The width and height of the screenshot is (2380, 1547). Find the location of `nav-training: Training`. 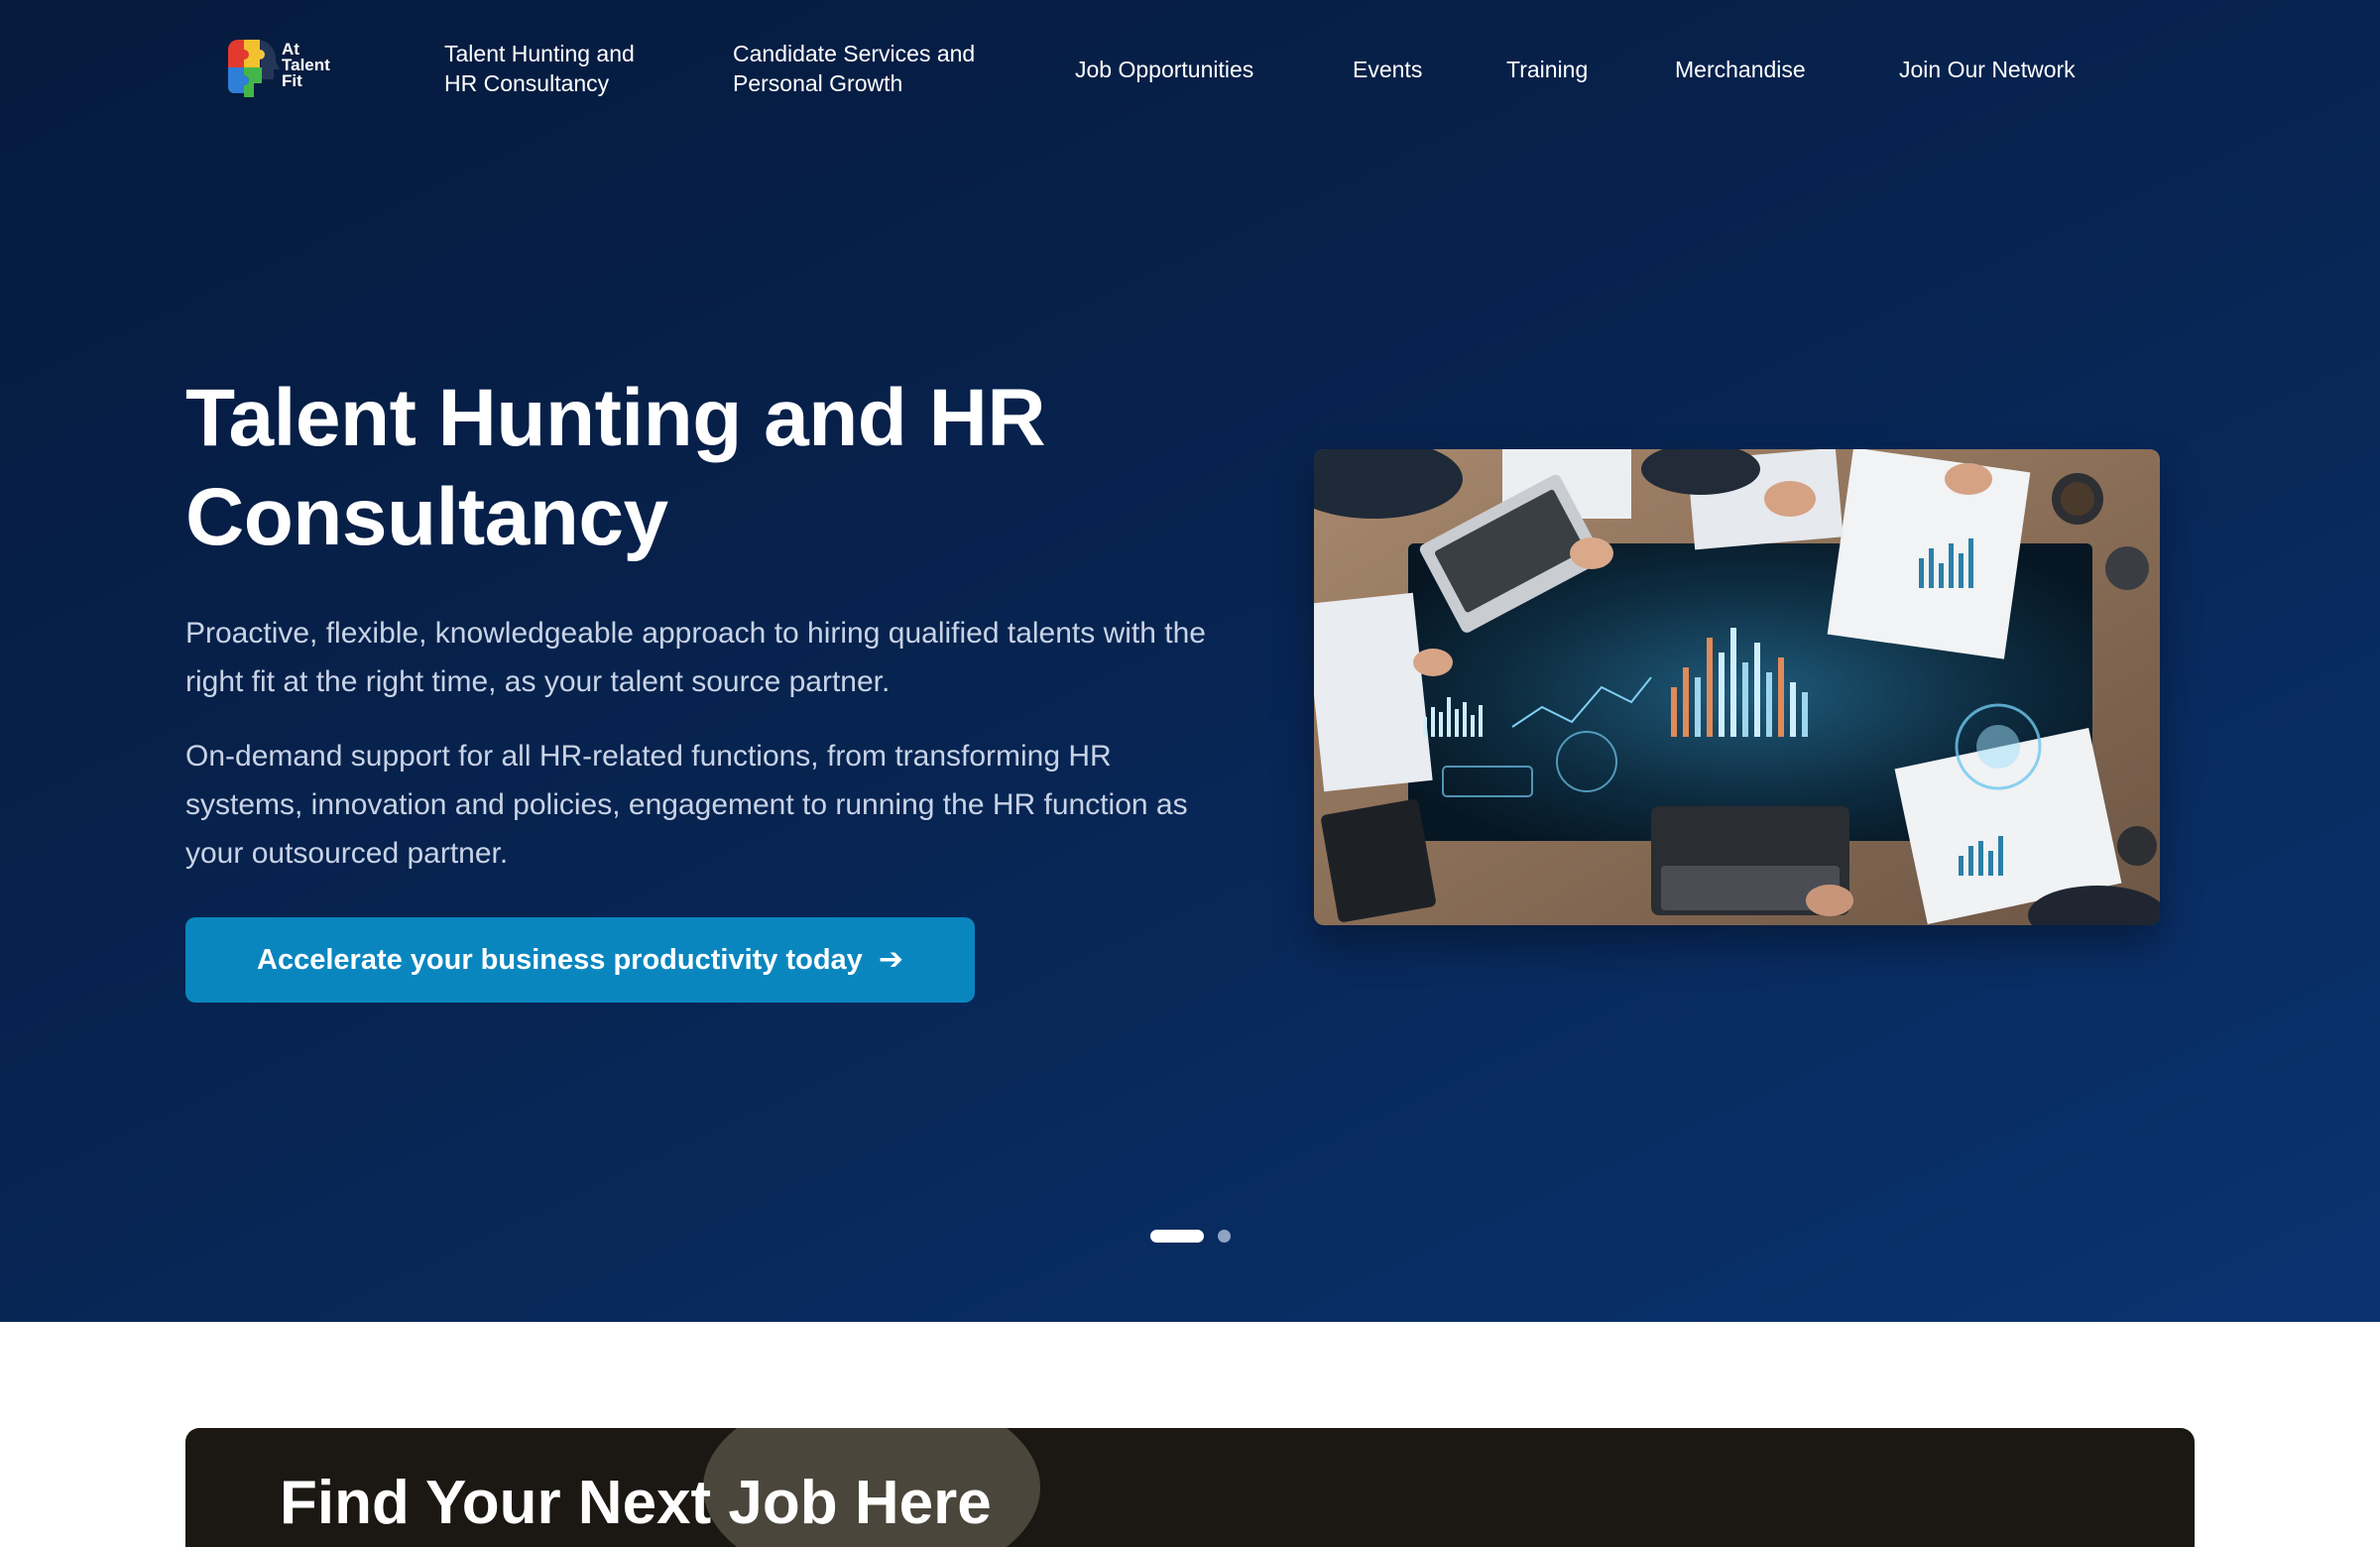

nav-training: Training is located at coordinates (1547, 69).